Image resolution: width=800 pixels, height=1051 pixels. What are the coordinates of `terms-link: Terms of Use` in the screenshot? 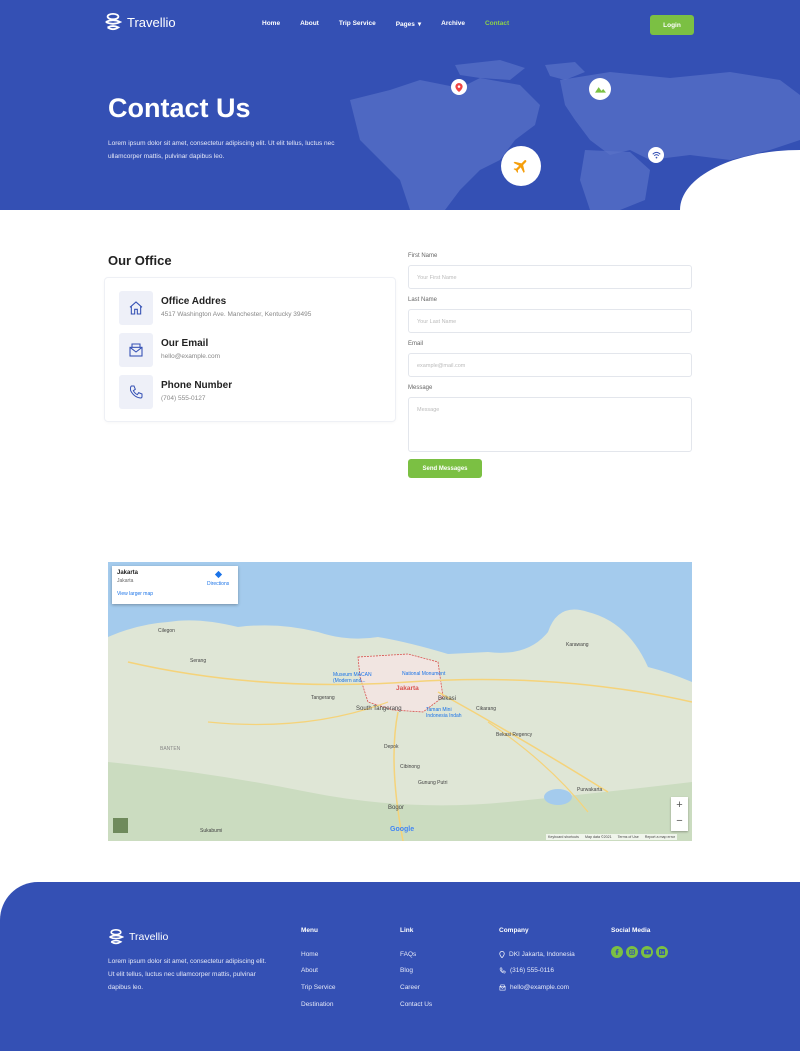 It's located at (628, 837).